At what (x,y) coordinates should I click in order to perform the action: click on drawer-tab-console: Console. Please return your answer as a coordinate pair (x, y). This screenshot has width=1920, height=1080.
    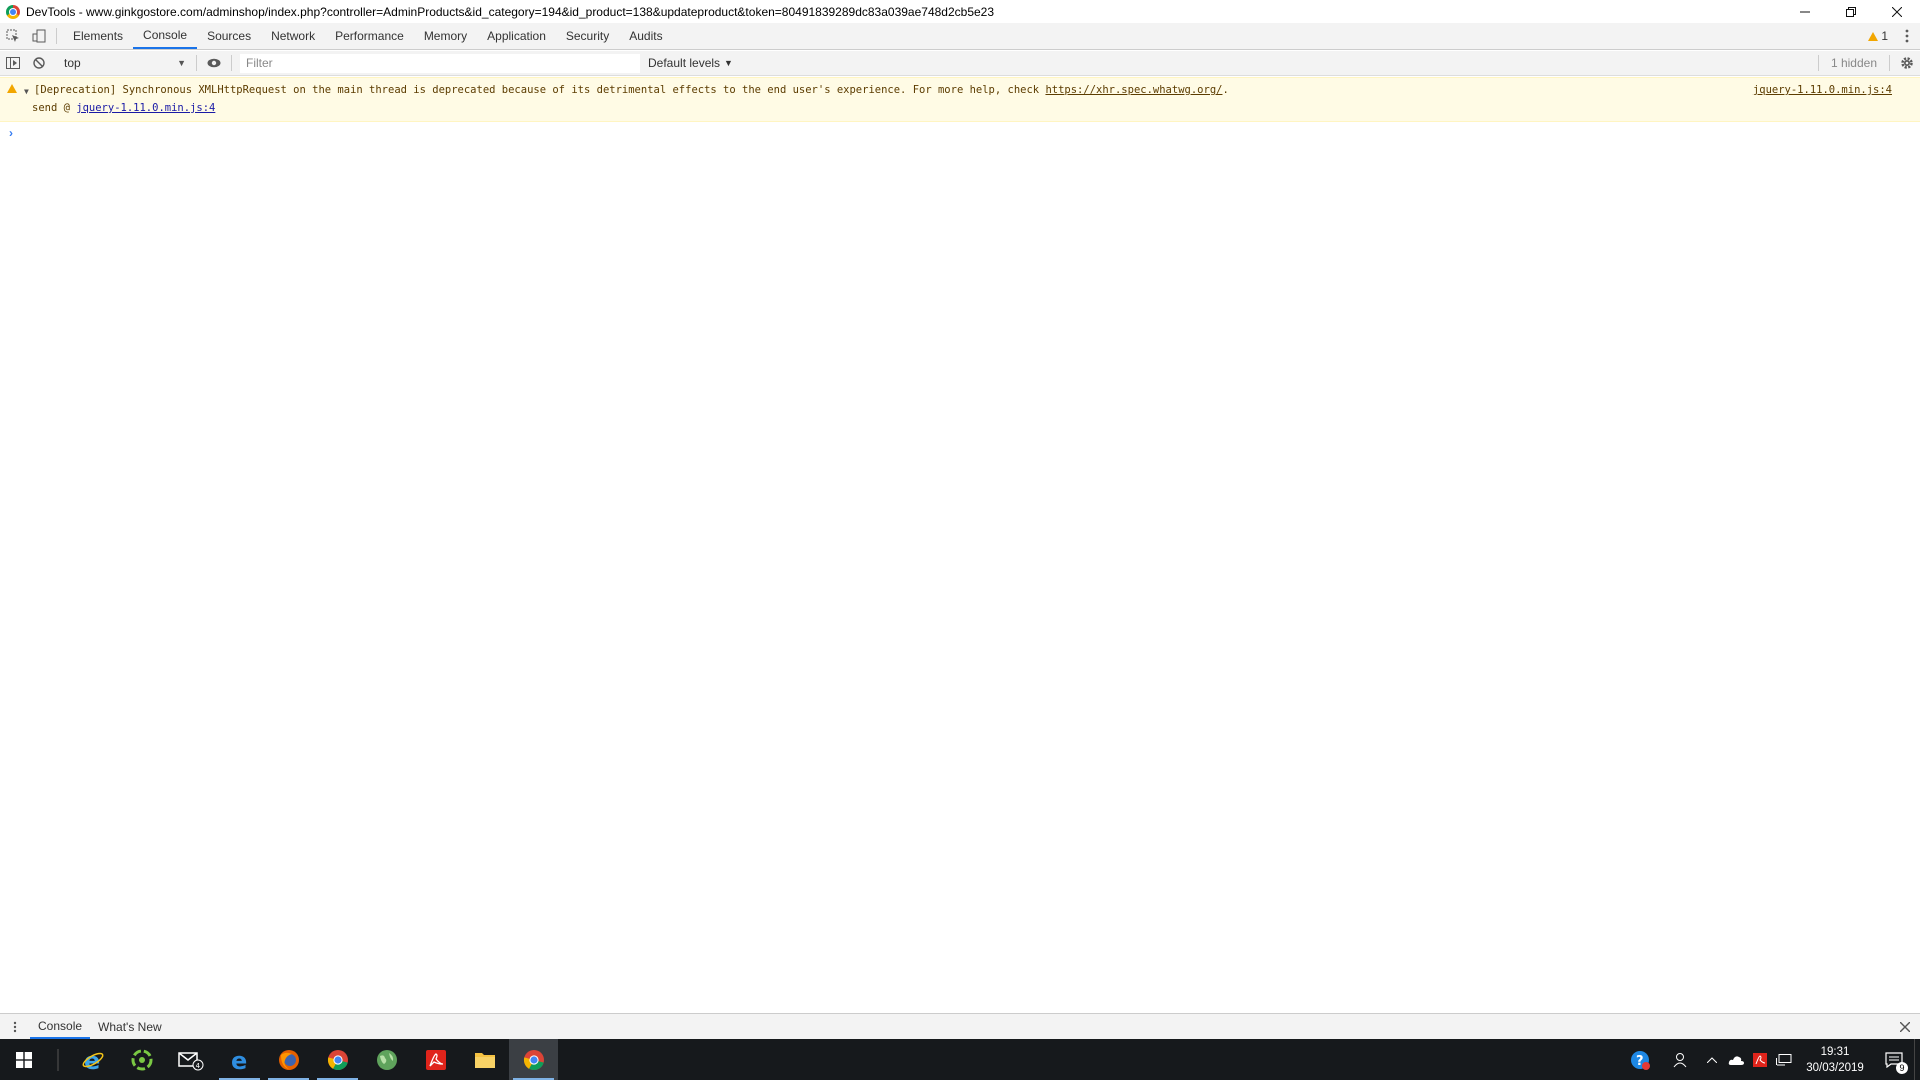
    Looking at the image, I should click on (60, 1026).